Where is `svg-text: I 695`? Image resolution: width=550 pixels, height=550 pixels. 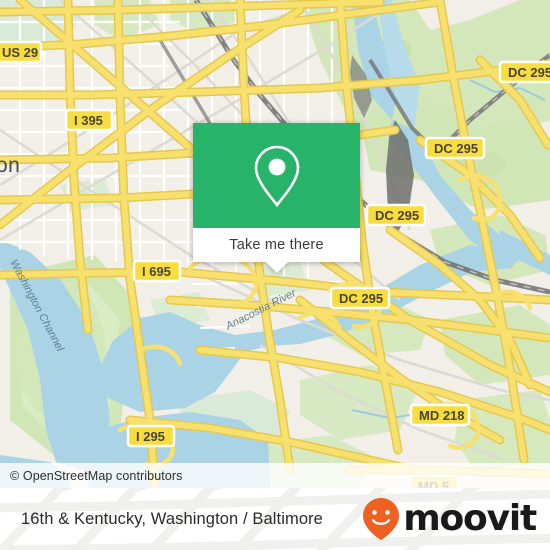
svg-text: I 695 is located at coordinates (156, 271).